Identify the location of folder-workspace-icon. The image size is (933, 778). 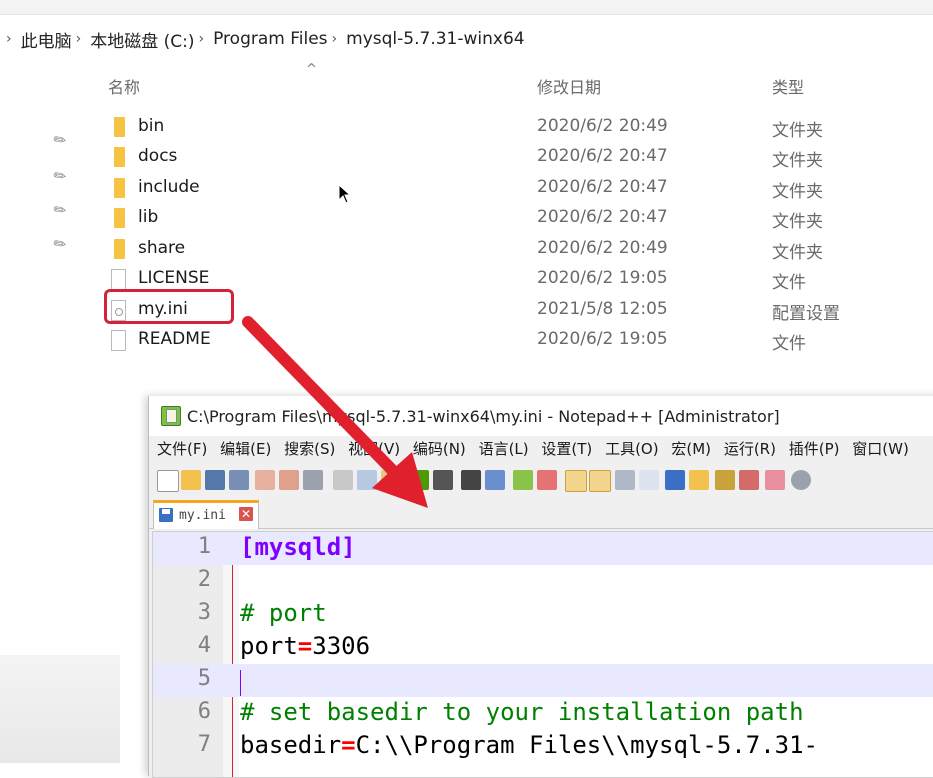
(749, 480).